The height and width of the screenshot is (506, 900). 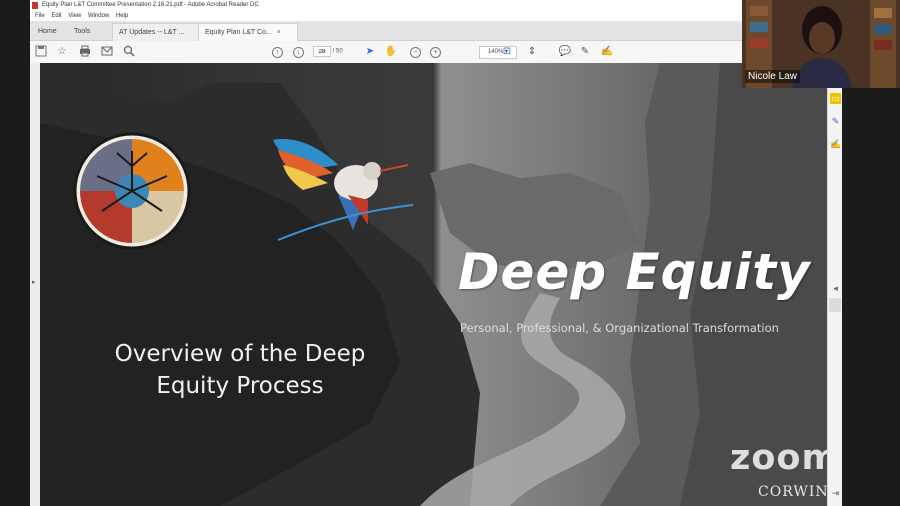 I want to click on expand-left-panel-icon: ▸, so click(x=34, y=282).